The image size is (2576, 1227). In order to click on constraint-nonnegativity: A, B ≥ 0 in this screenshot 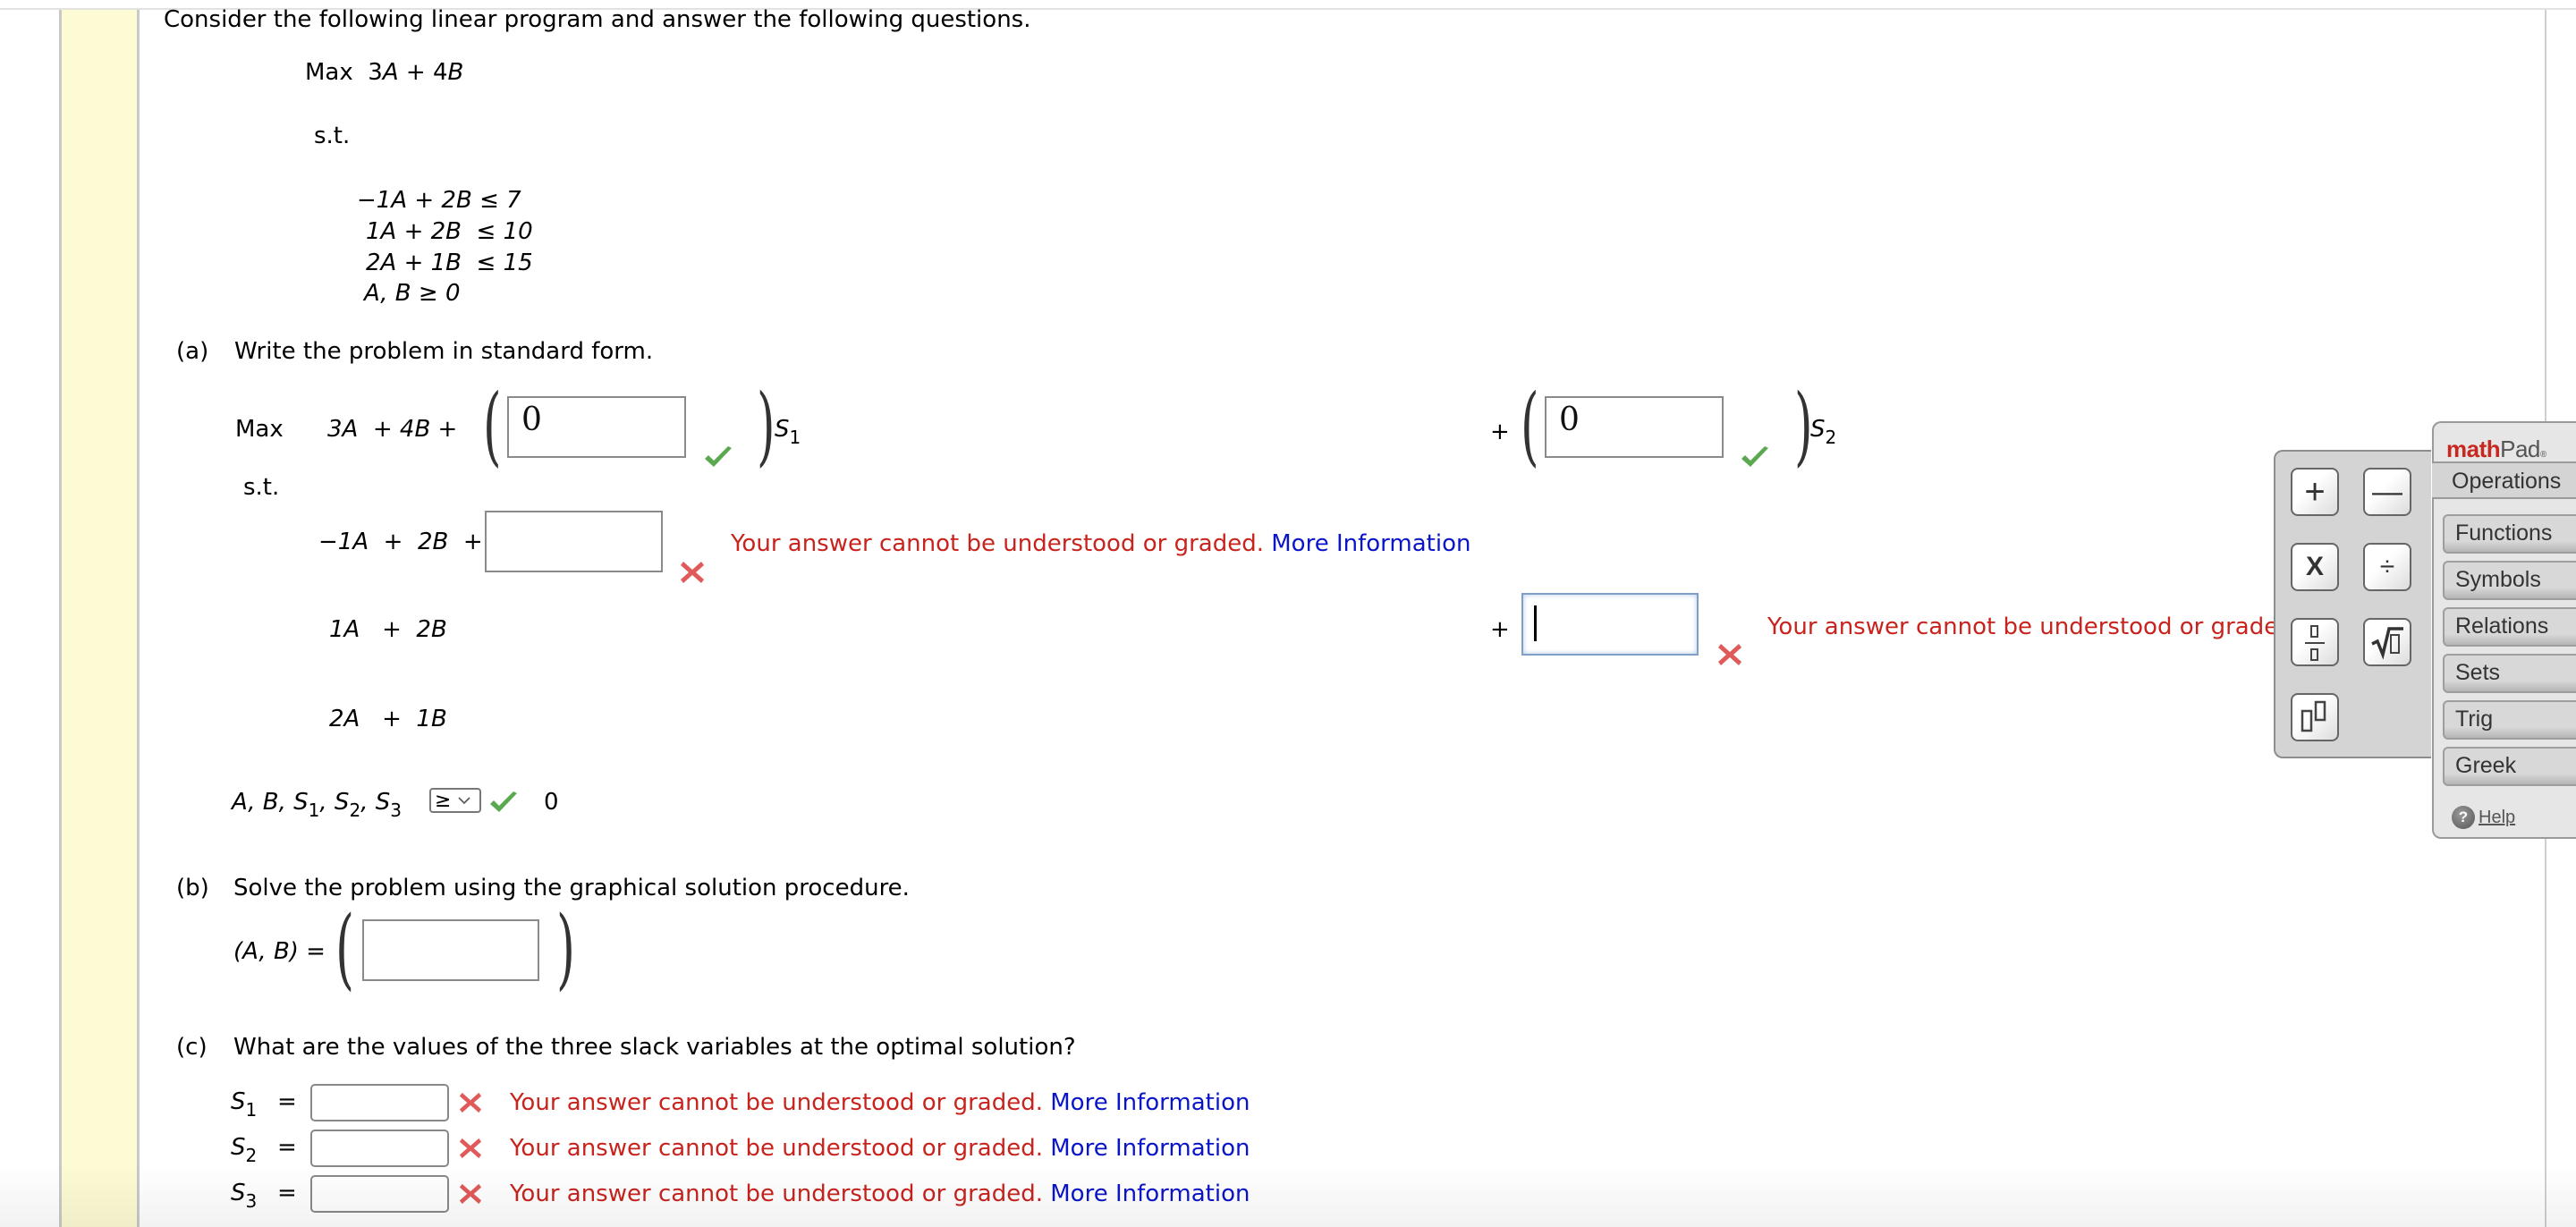, I will do `click(412, 293)`.